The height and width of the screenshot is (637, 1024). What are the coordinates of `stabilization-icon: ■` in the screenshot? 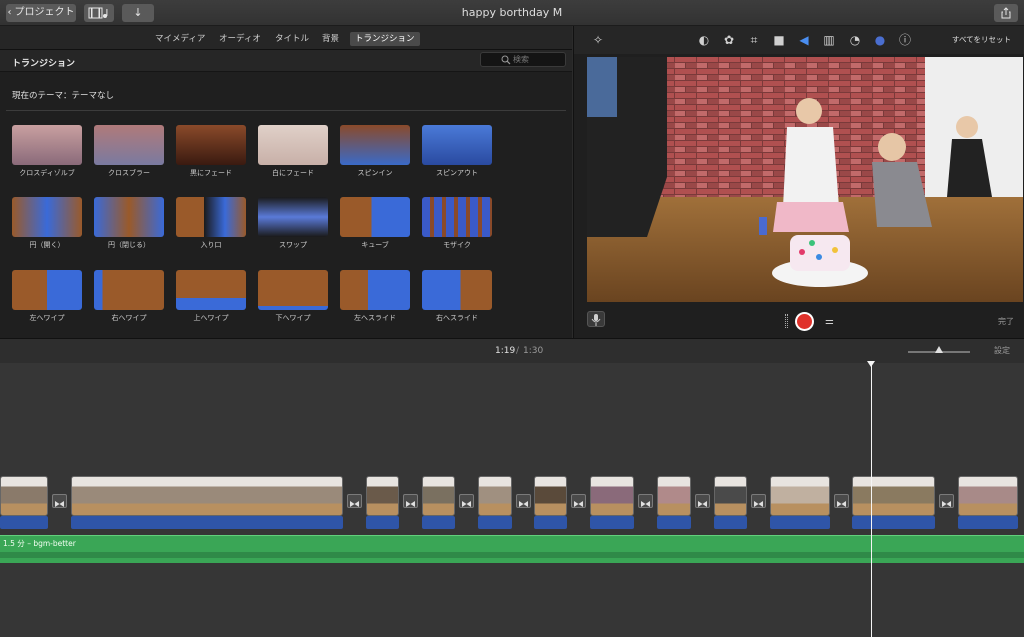 It's located at (779, 40).